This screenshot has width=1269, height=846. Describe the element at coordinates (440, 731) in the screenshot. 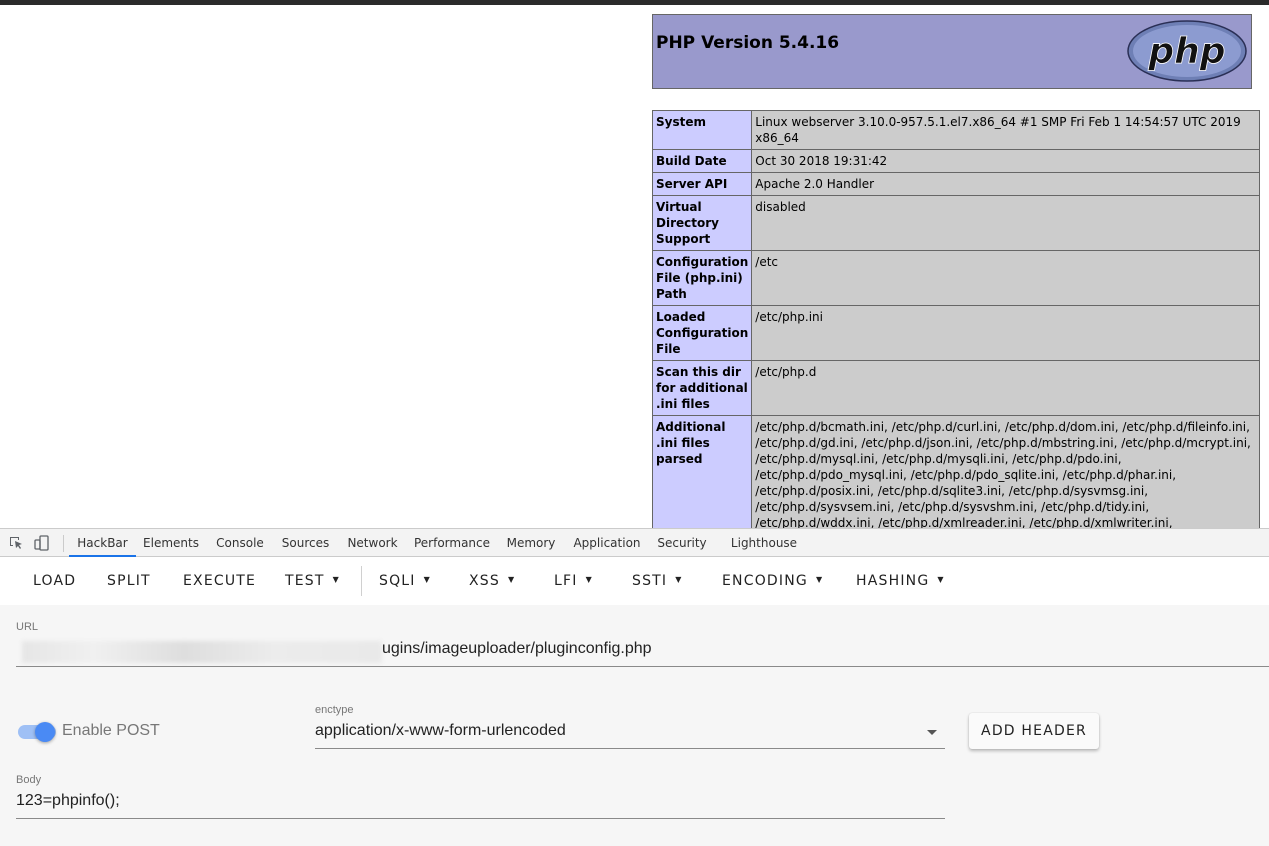

I see `enctype-select: application/x-www-form-urlencoded` at that location.